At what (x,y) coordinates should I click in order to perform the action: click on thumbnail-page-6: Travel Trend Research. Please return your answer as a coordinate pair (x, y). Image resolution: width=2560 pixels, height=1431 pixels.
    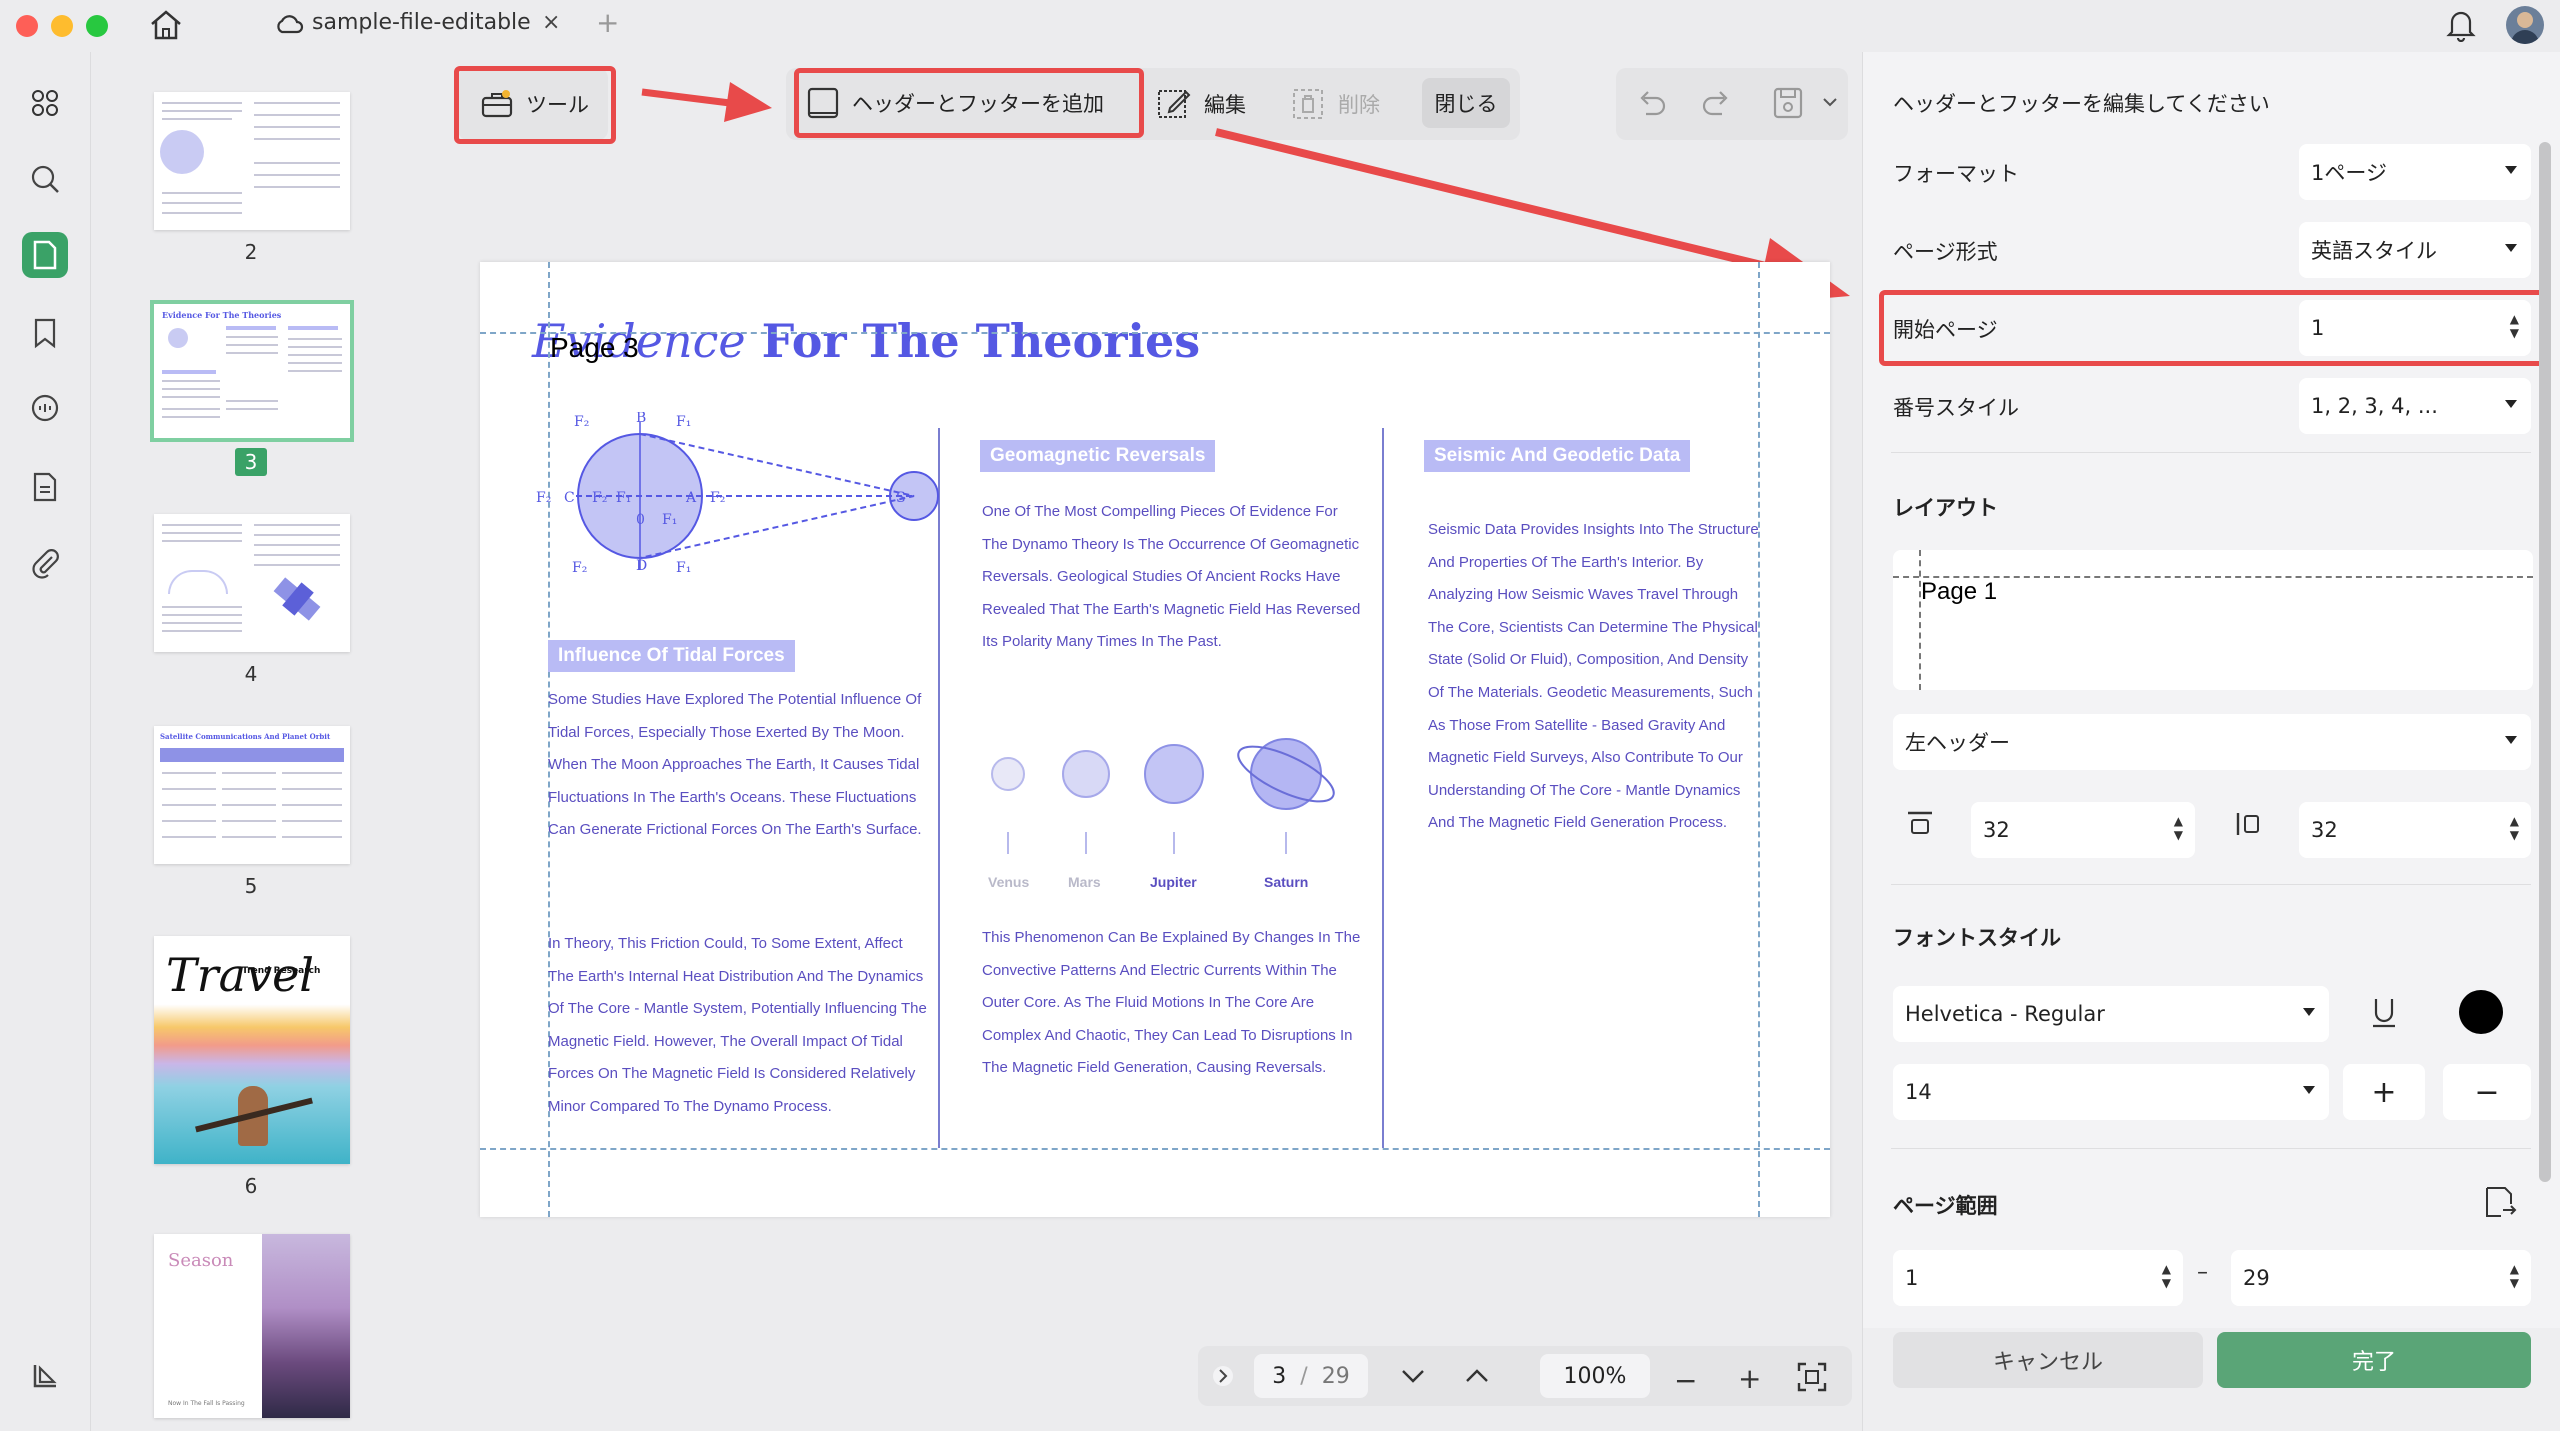
    Looking at the image, I should click on (252, 1050).